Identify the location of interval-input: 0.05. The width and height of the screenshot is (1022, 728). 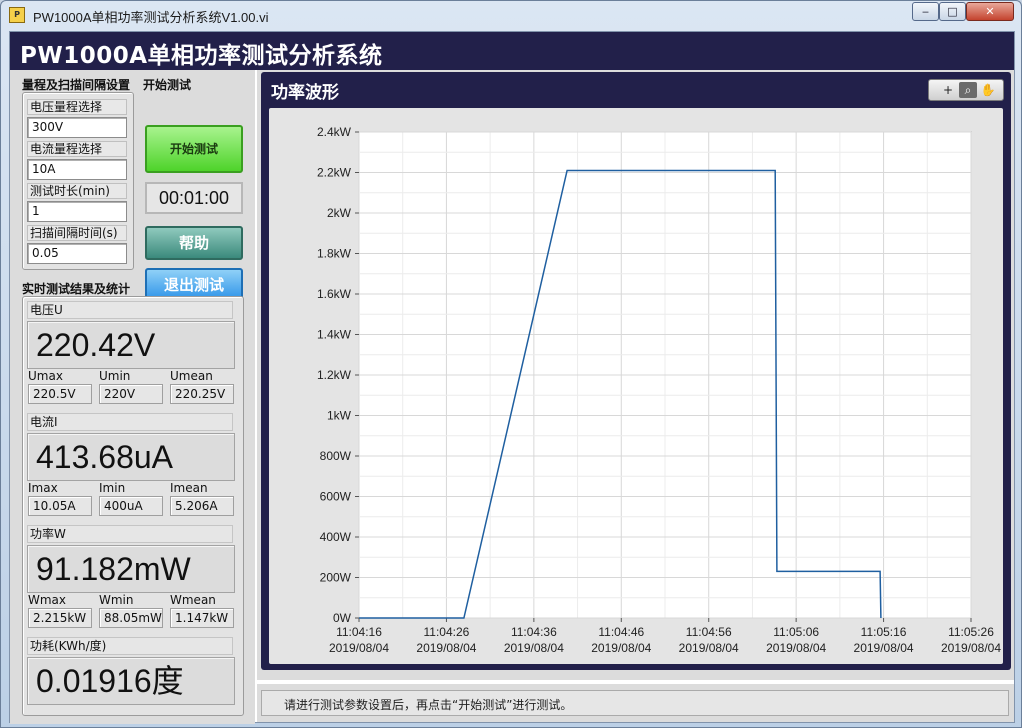
(77, 253).